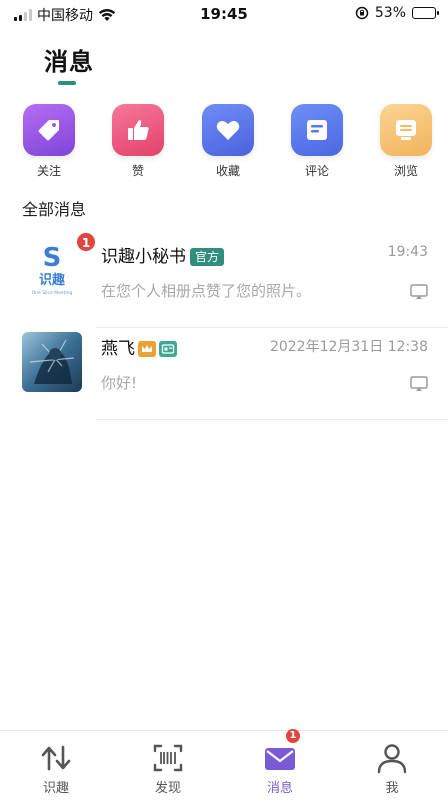 This screenshot has width=448, height=800. Describe the element at coordinates (143, 257) in the screenshot. I see `sender-name: 识趣小秘书` at that location.